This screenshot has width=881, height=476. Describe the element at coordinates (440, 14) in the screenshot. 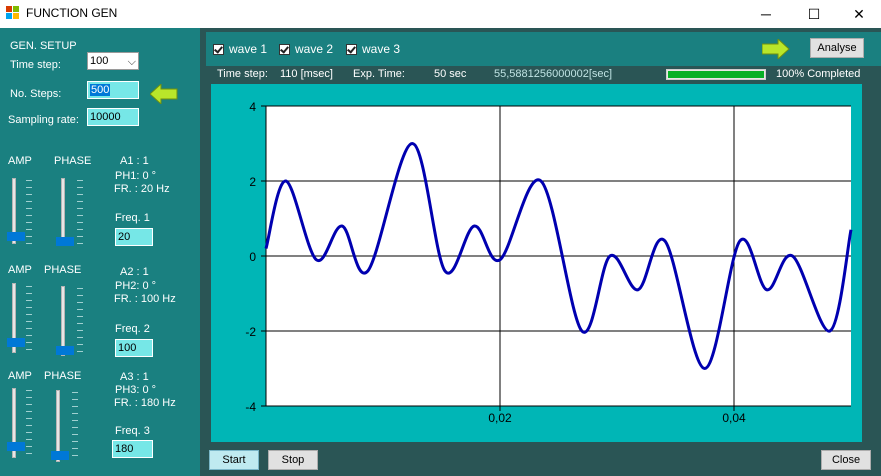

I see `title-bar: FUNCTION GEN ─ ☐ ✕` at that location.